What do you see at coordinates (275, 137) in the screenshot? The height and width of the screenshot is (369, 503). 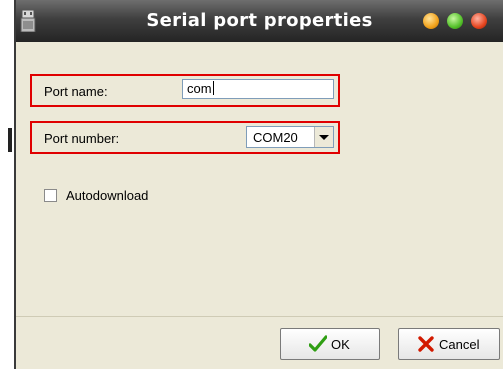 I see `port-number-value: COM20` at bounding box center [275, 137].